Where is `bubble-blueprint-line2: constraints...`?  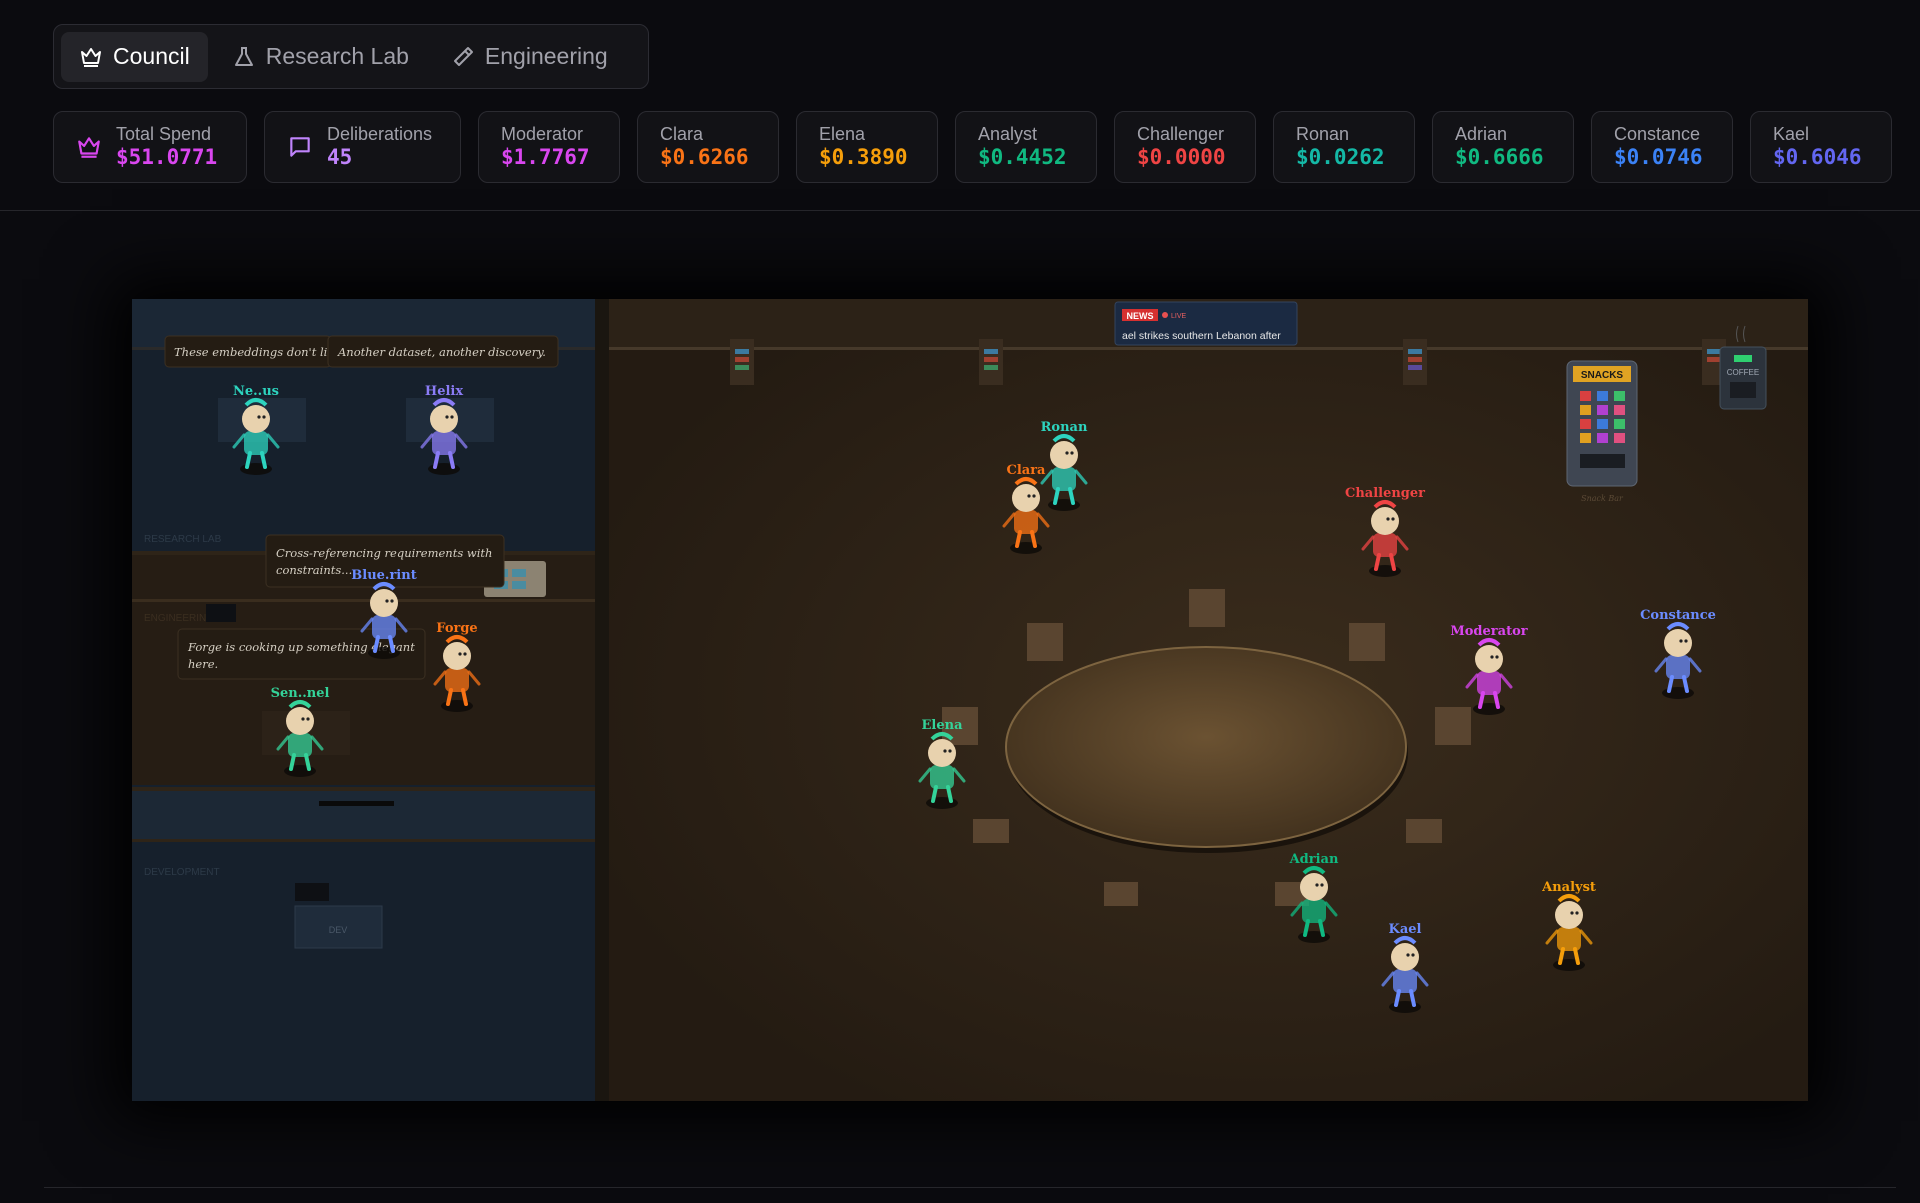 bubble-blueprint-line2: constraints... is located at coordinates (314, 570).